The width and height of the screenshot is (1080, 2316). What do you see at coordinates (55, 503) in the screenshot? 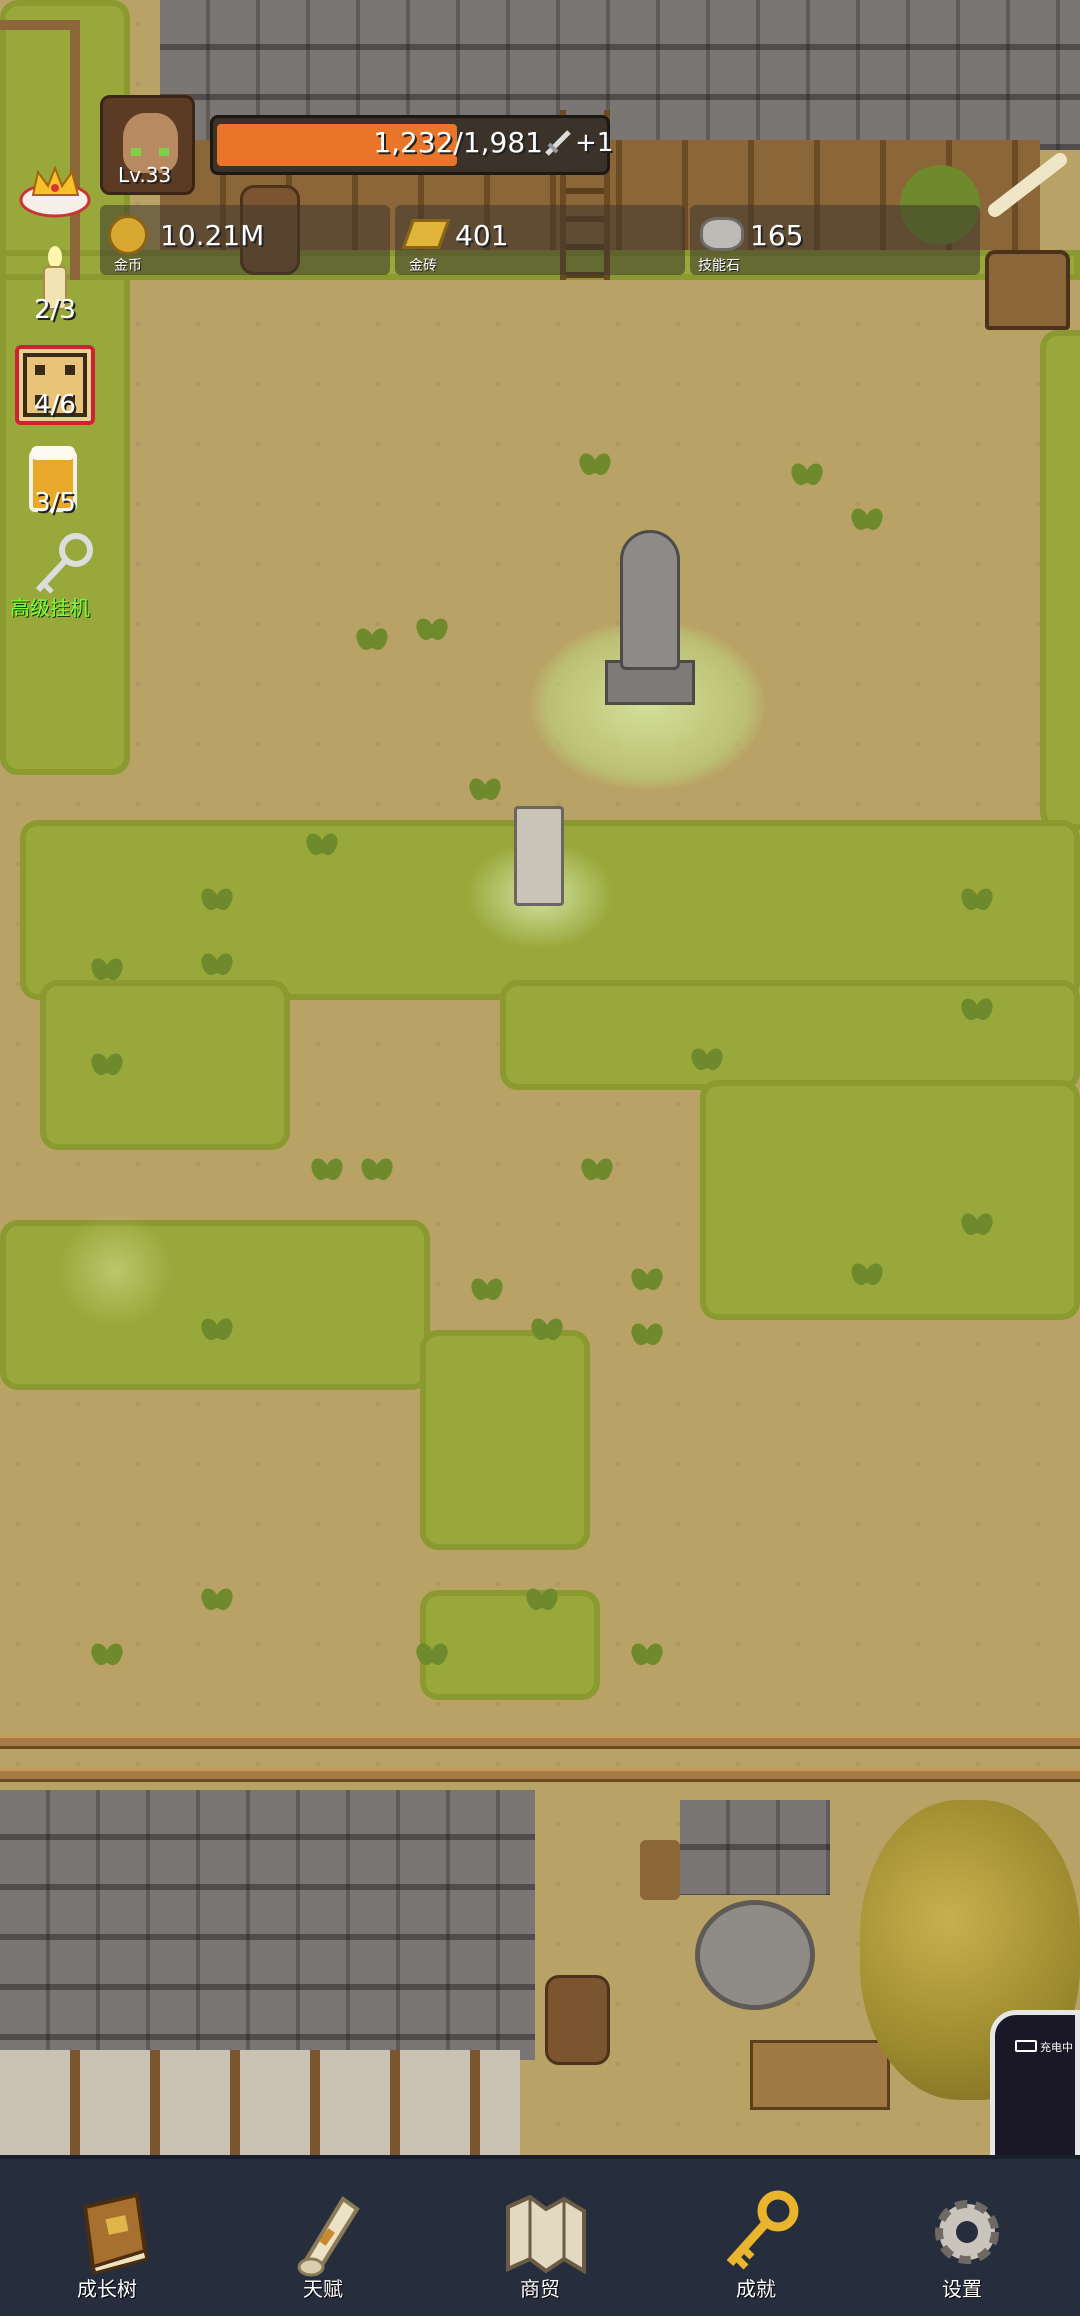
I see `beer-count: 3/5` at bounding box center [55, 503].